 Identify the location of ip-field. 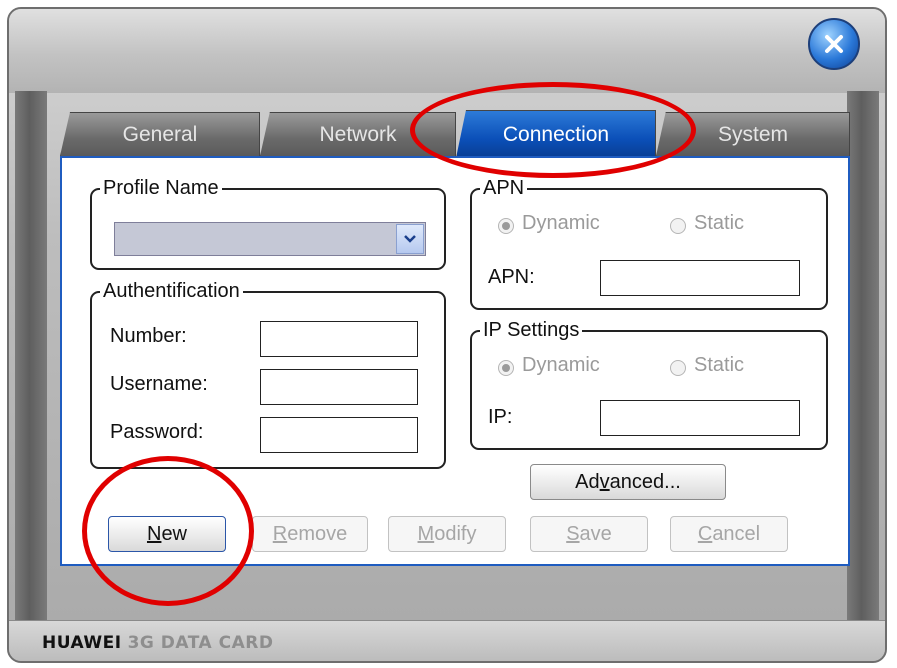
(700, 418).